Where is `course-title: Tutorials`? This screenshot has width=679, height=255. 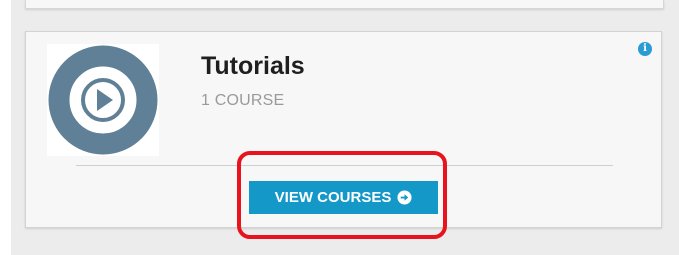
course-title: Tutorials is located at coordinates (253, 66).